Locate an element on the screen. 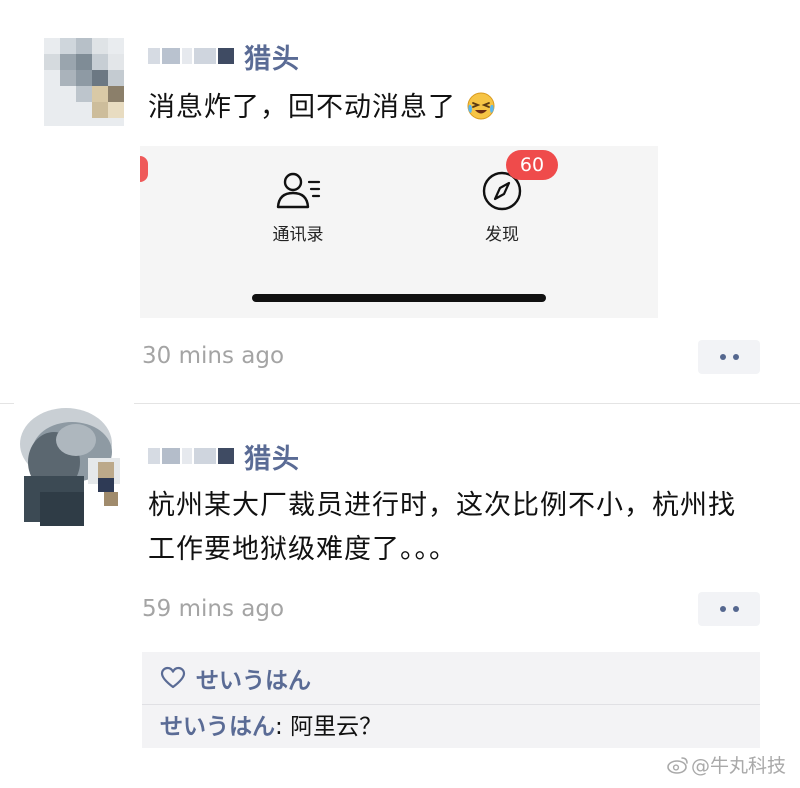 The width and height of the screenshot is (800, 788). post-content: 消息炸了，回不动消息了 is located at coordinates (454, 108).